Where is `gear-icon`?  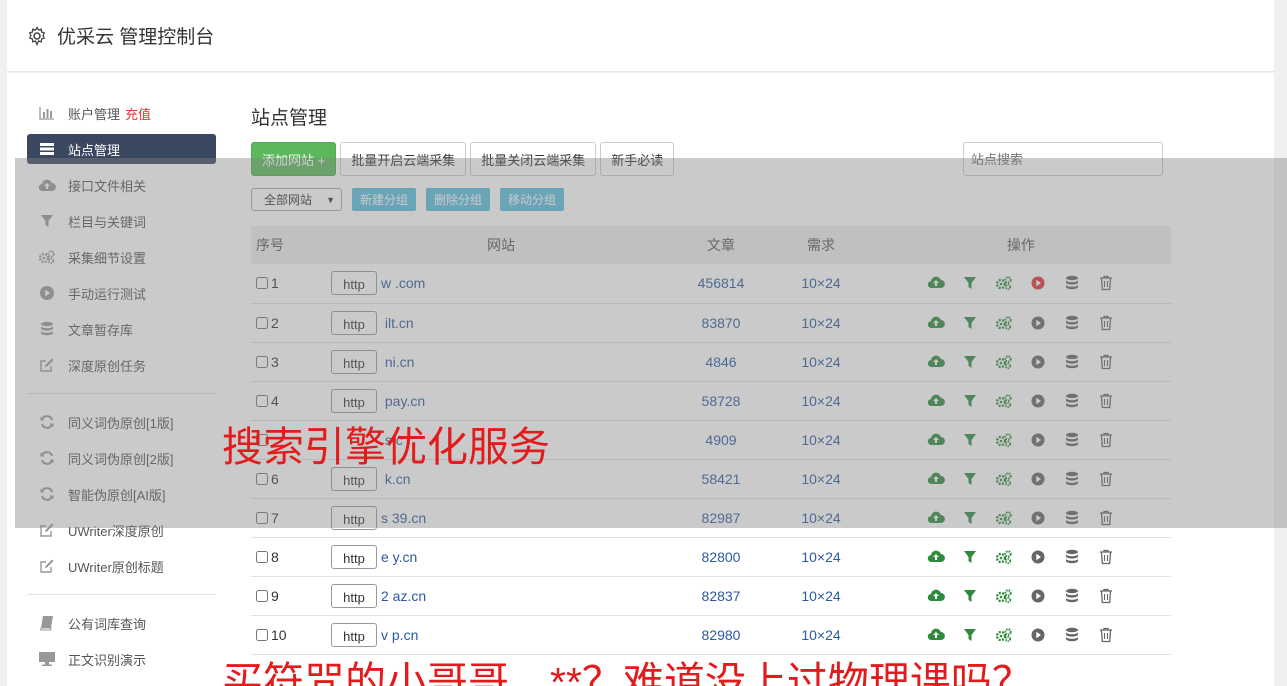 gear-icon is located at coordinates (37, 35).